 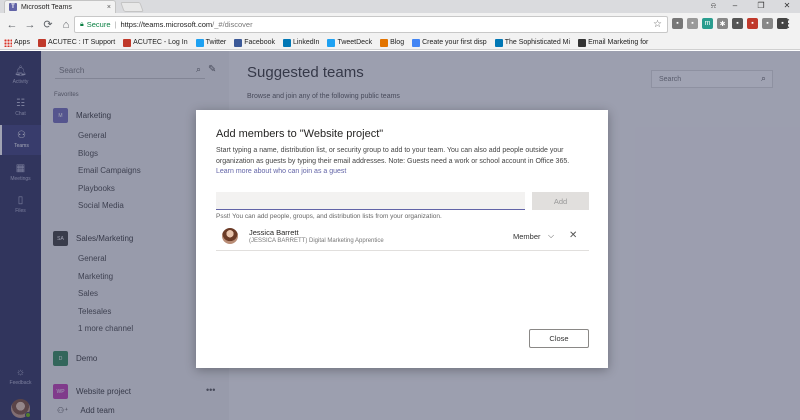 I want to click on tab-title: Microsoft Teams, so click(x=46, y=7).